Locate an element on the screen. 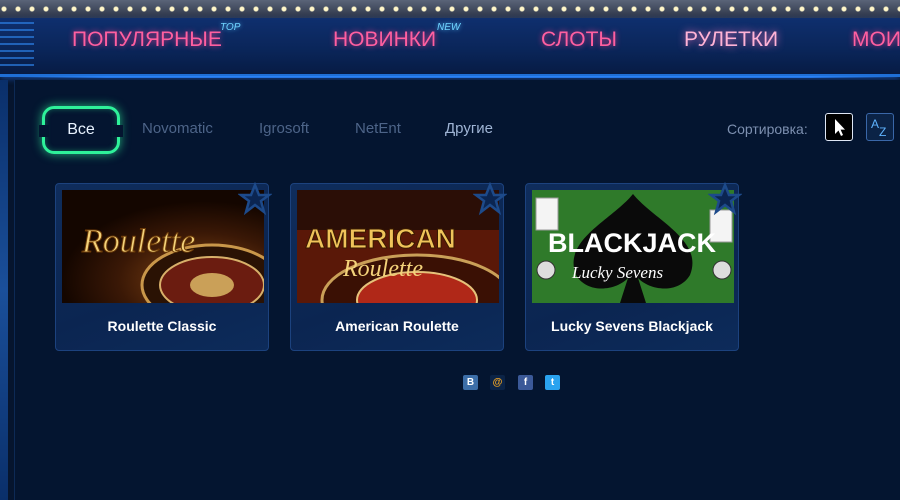  roulette-thumbnail-art: Roulette is located at coordinates (163, 246).